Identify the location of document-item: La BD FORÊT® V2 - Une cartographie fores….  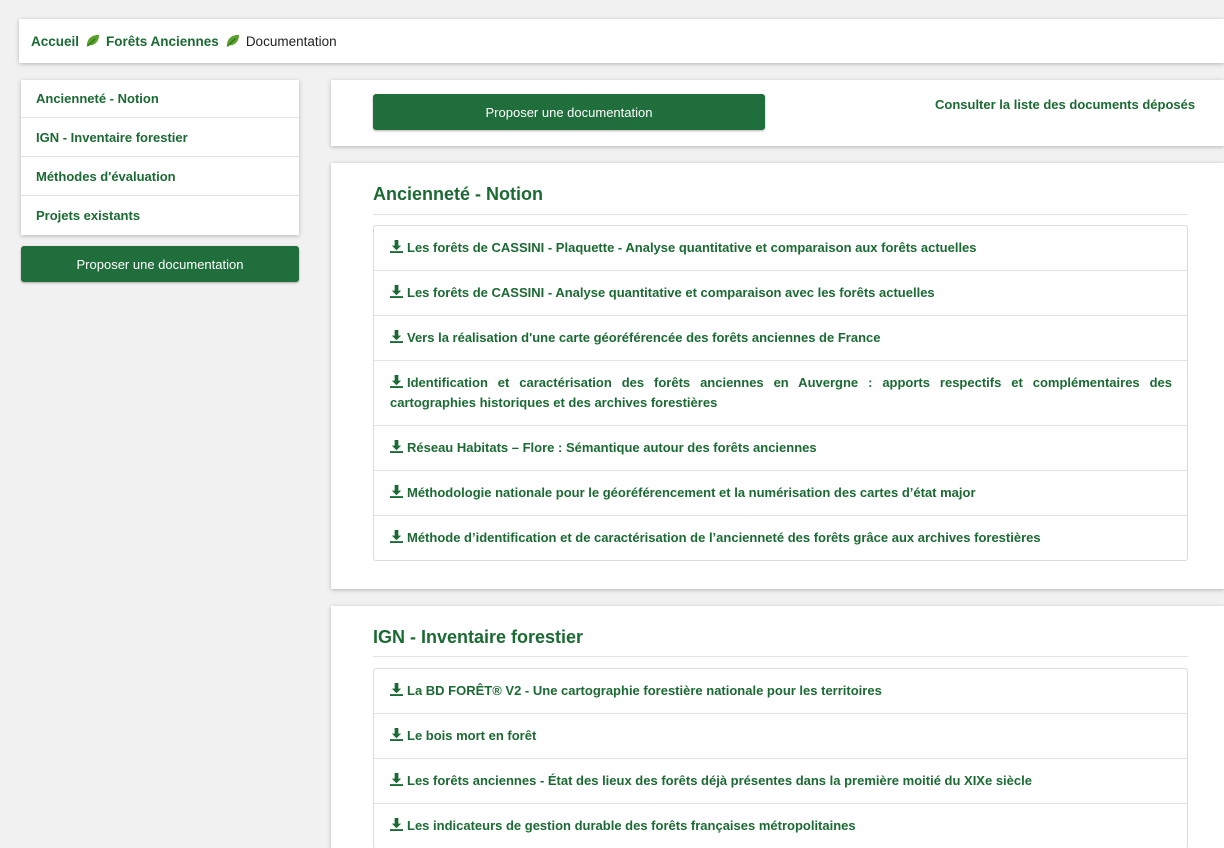
(780, 691).